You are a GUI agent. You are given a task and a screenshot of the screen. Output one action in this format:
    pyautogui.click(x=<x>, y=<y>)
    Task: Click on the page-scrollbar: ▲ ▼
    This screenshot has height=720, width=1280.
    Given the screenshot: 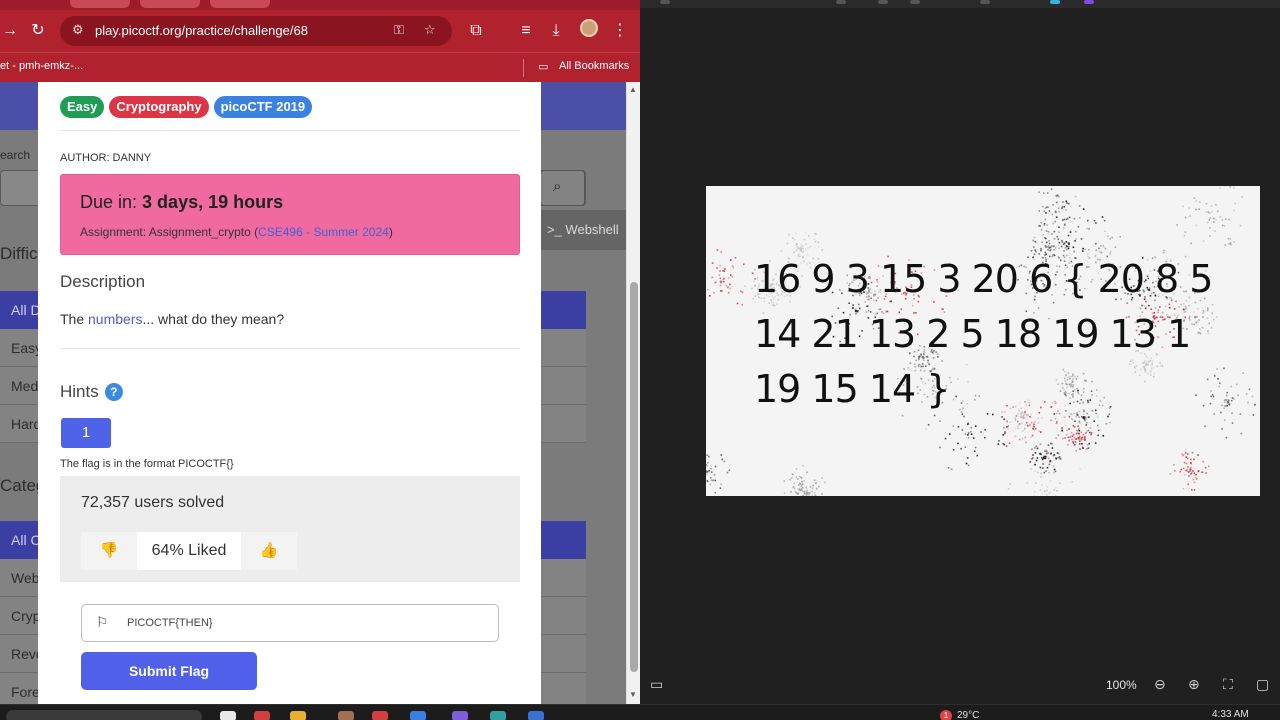 What is the action you would take?
    pyautogui.click(x=633, y=393)
    